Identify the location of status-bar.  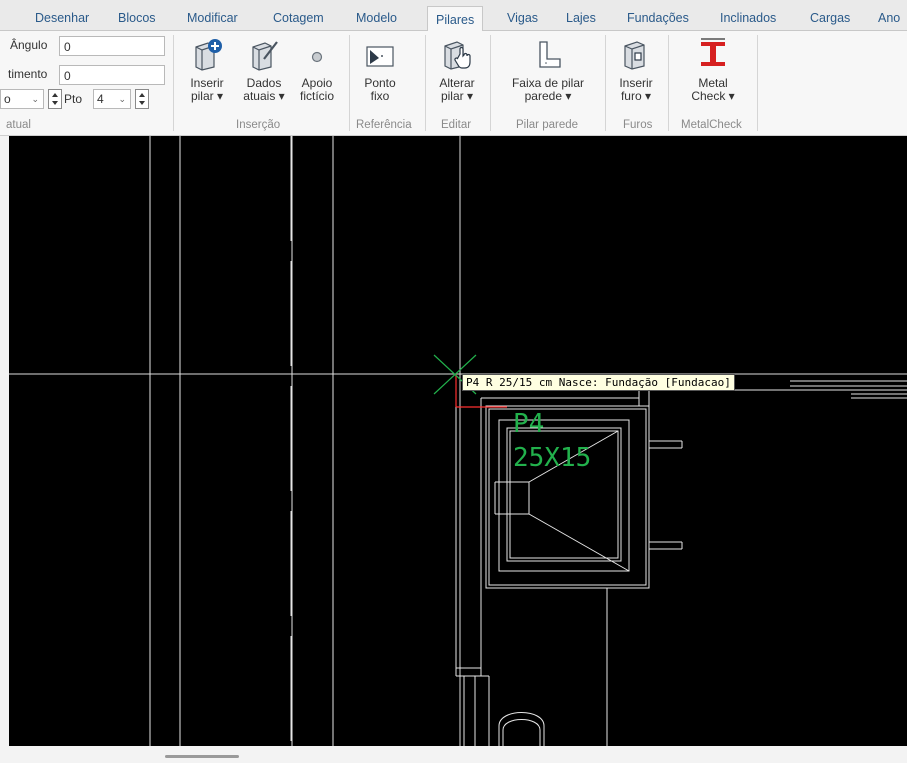
(453, 754).